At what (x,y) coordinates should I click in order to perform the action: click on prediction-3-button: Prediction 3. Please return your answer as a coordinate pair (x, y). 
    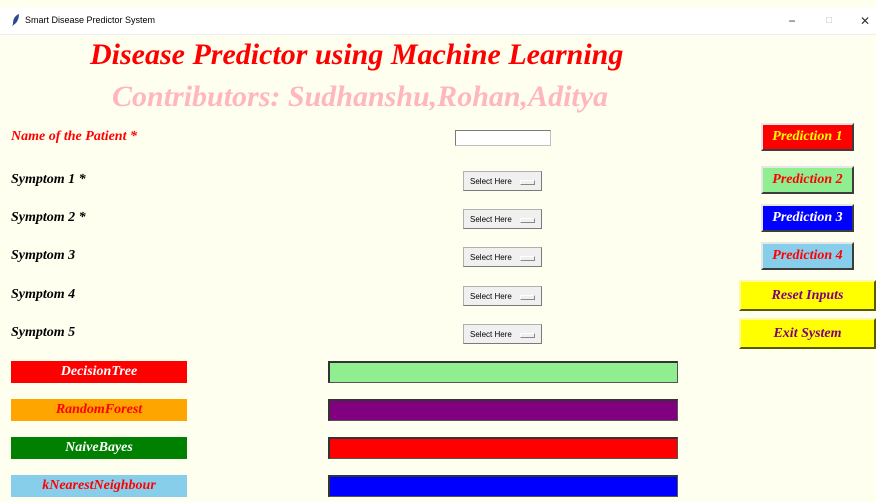
    Looking at the image, I should click on (807, 218).